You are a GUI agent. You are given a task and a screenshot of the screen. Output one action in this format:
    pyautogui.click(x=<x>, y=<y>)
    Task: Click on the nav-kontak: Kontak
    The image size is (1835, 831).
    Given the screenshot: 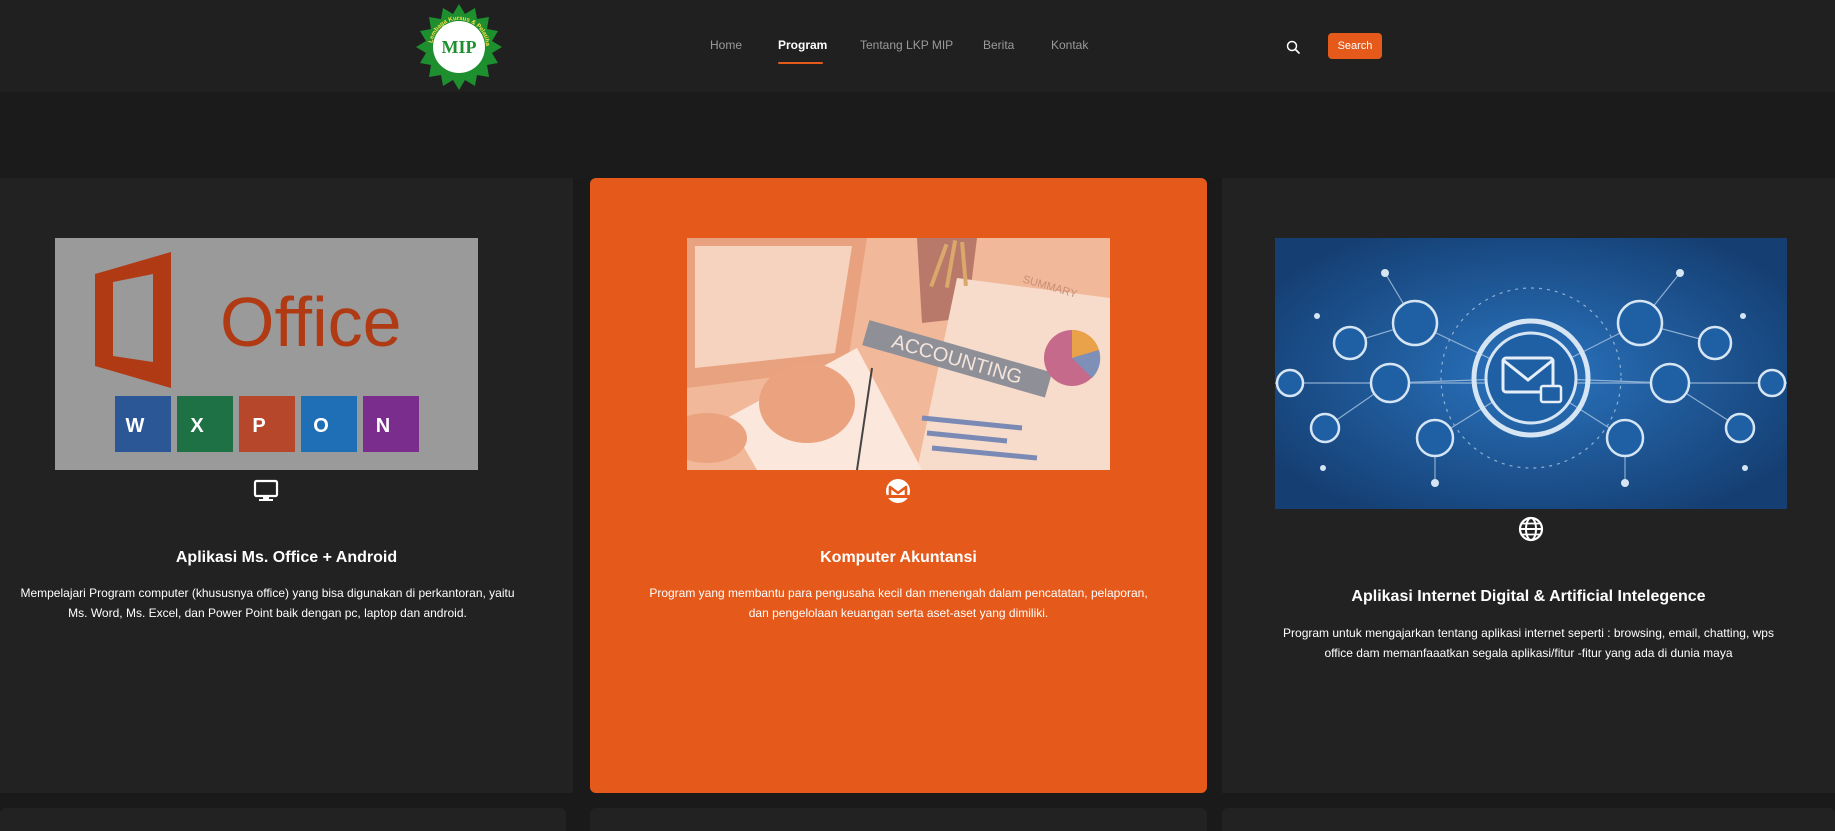 What is the action you would take?
    pyautogui.click(x=1069, y=45)
    